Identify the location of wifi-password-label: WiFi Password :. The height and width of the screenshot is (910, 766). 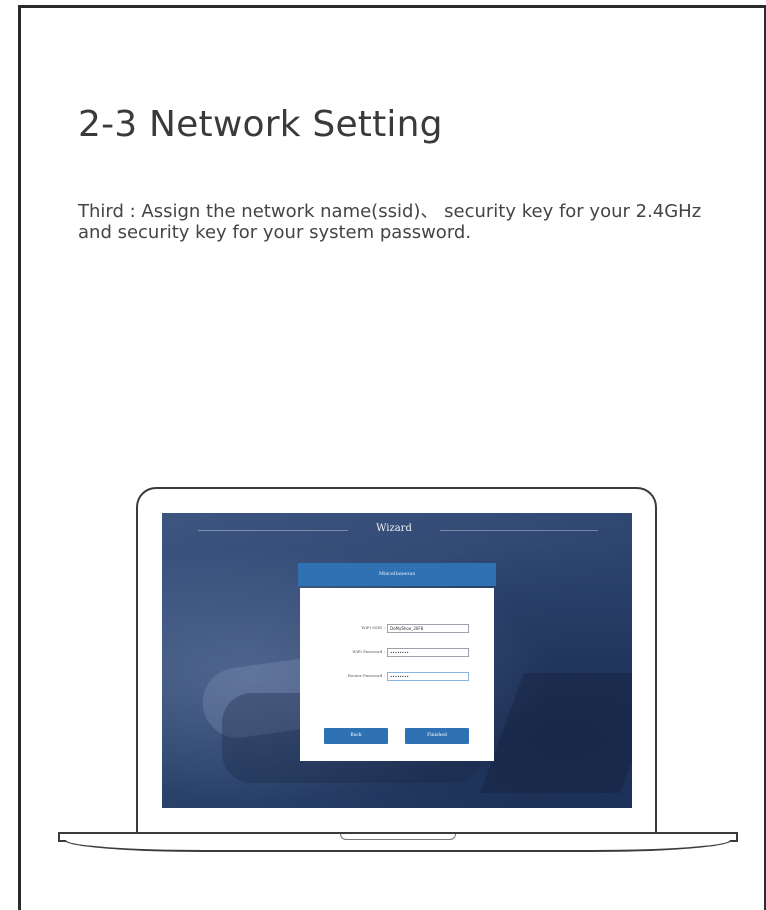
(368, 651).